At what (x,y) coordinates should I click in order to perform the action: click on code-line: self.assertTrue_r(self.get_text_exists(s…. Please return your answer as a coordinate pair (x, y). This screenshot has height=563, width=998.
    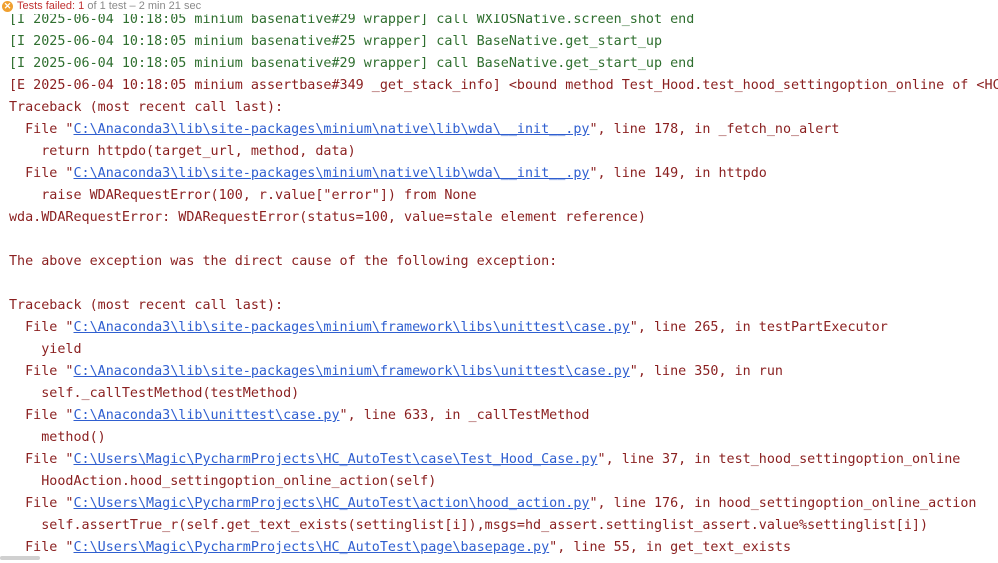
    Looking at the image, I should click on (469, 525).